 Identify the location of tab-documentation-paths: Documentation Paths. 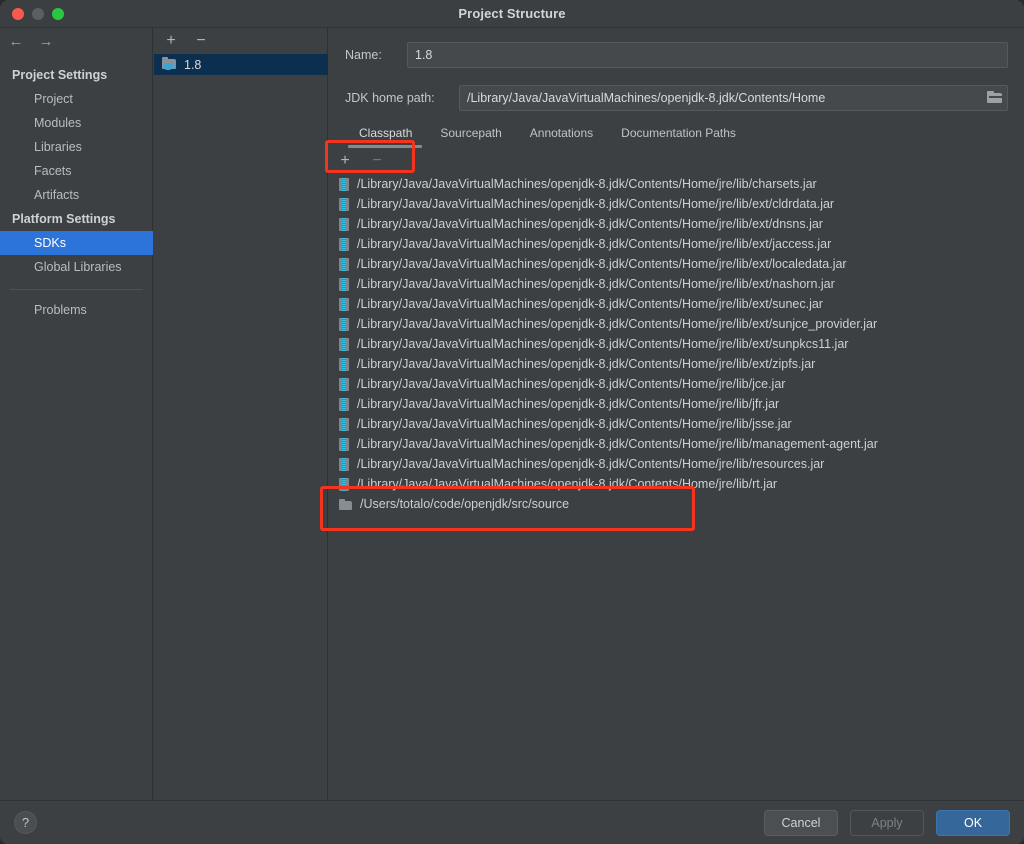
(678, 134).